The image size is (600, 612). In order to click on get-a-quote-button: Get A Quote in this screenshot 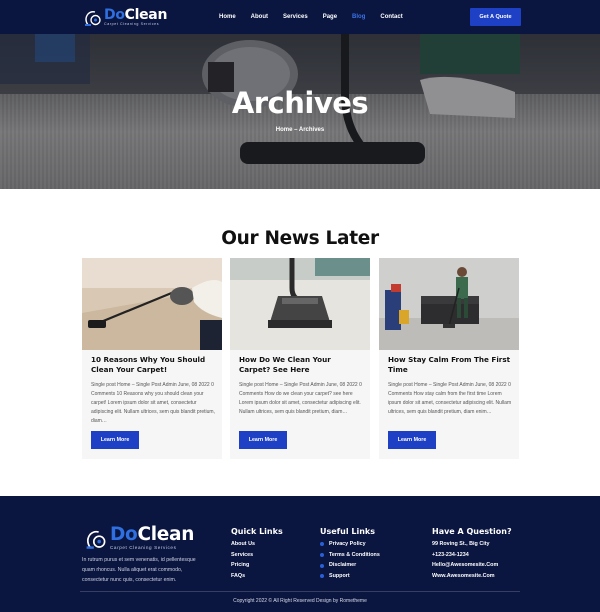, I will do `click(495, 17)`.